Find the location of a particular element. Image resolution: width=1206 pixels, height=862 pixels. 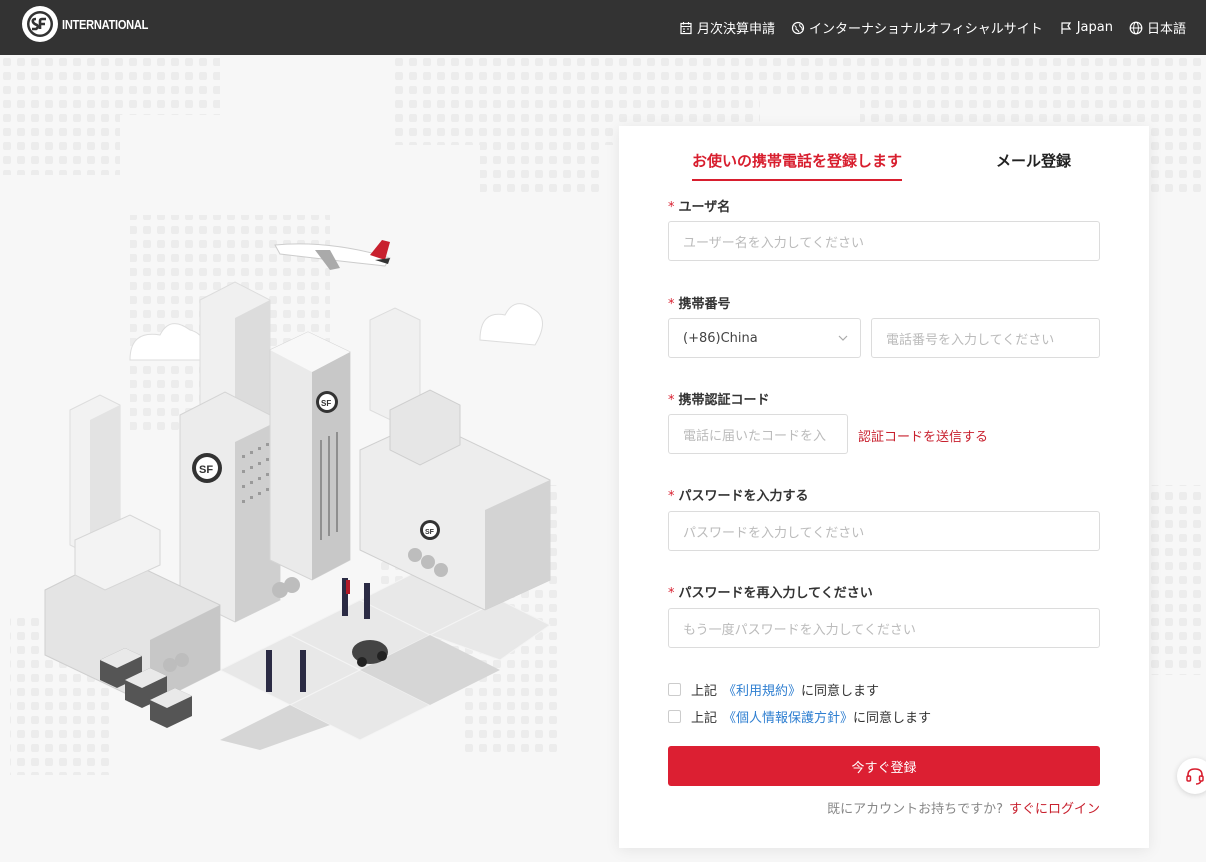

code-label: * 携帯認証コード is located at coordinates (719, 398).